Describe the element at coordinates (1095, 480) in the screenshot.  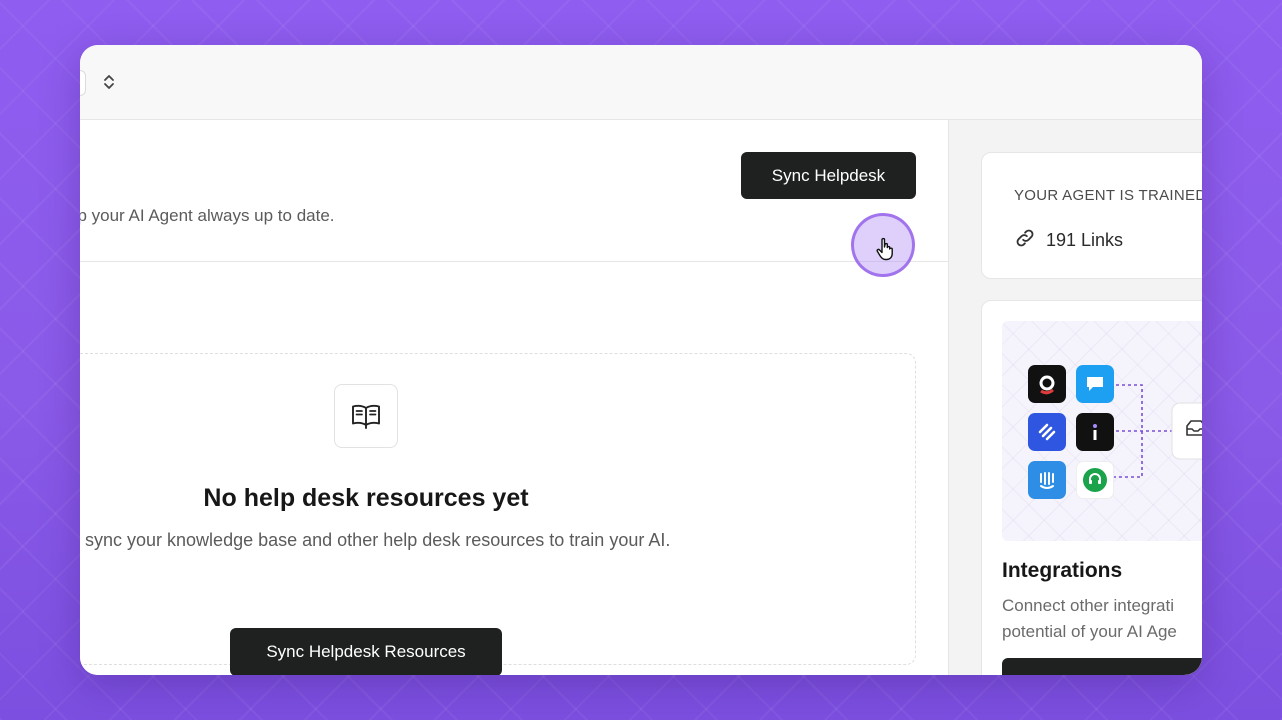
I see `app-logo-support-headset-icon` at that location.